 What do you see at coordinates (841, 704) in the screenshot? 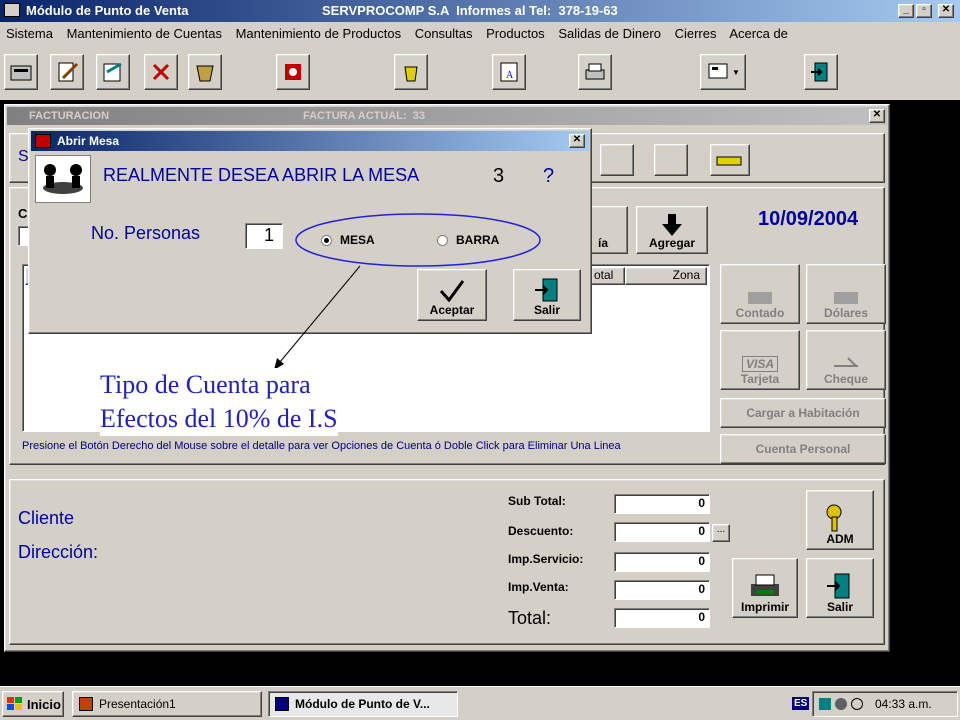
I see `volume-icon` at bounding box center [841, 704].